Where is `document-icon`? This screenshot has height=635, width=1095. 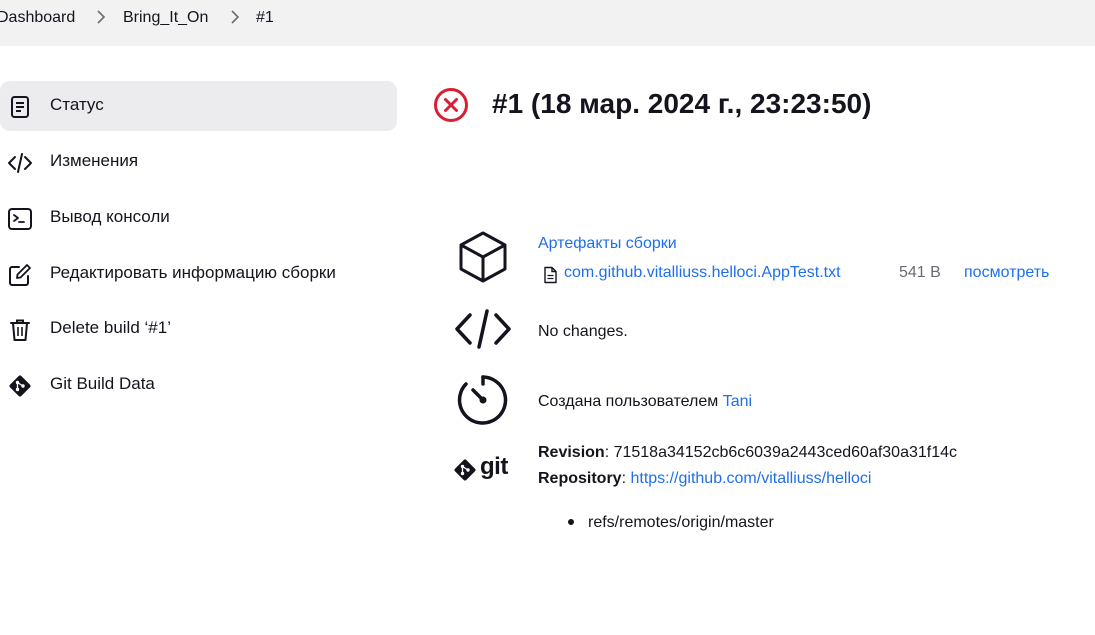
document-icon is located at coordinates (20, 107).